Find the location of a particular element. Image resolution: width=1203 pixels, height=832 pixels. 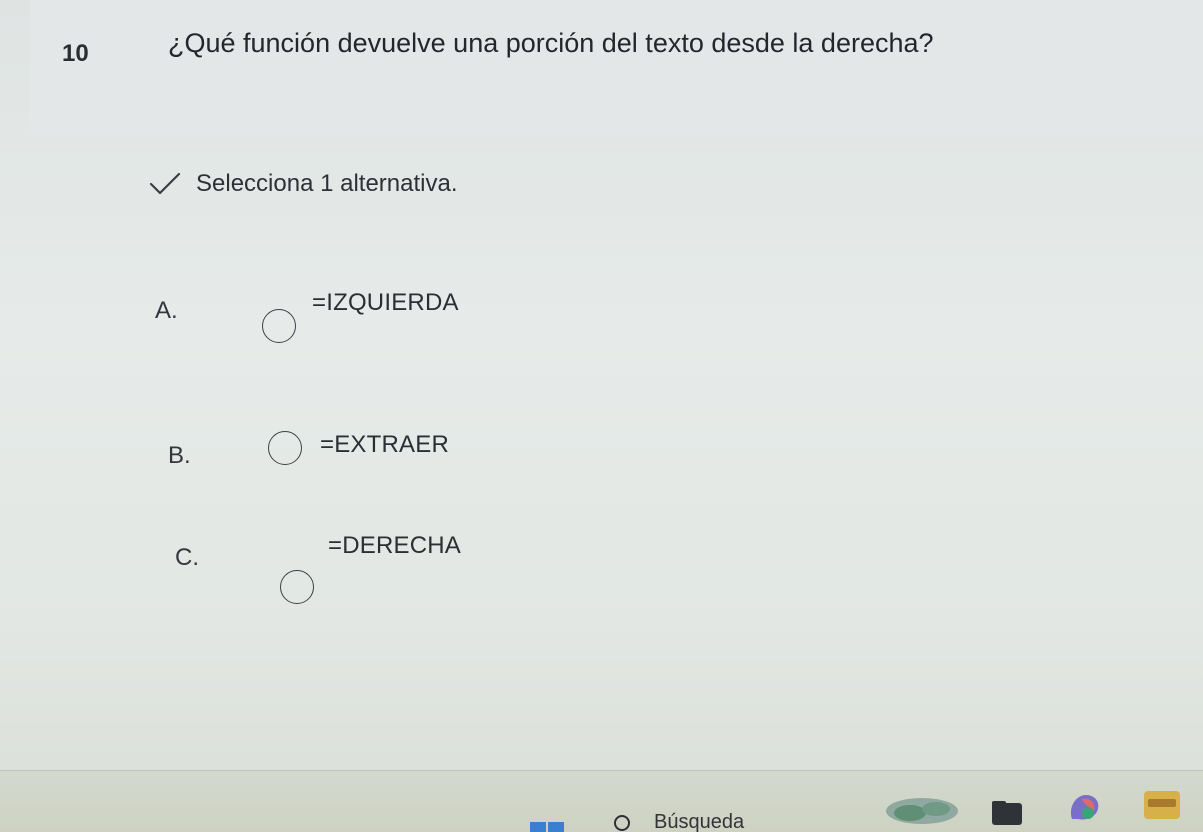

option-c-radio is located at coordinates (297, 587).